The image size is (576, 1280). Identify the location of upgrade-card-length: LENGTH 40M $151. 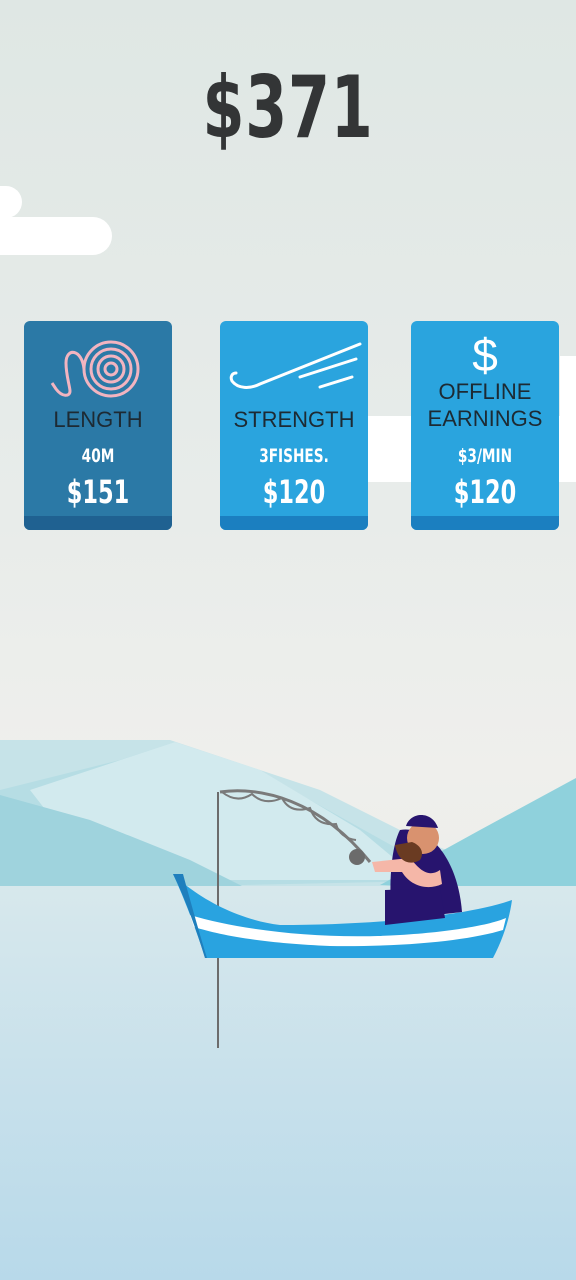
(98, 425).